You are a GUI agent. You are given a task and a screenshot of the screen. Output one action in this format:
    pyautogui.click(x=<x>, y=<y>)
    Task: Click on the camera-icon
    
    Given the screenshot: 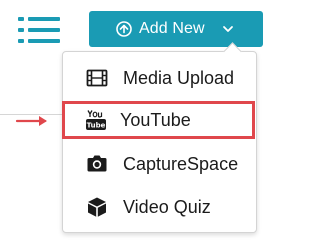 What is the action you would take?
    pyautogui.click(x=97, y=163)
    